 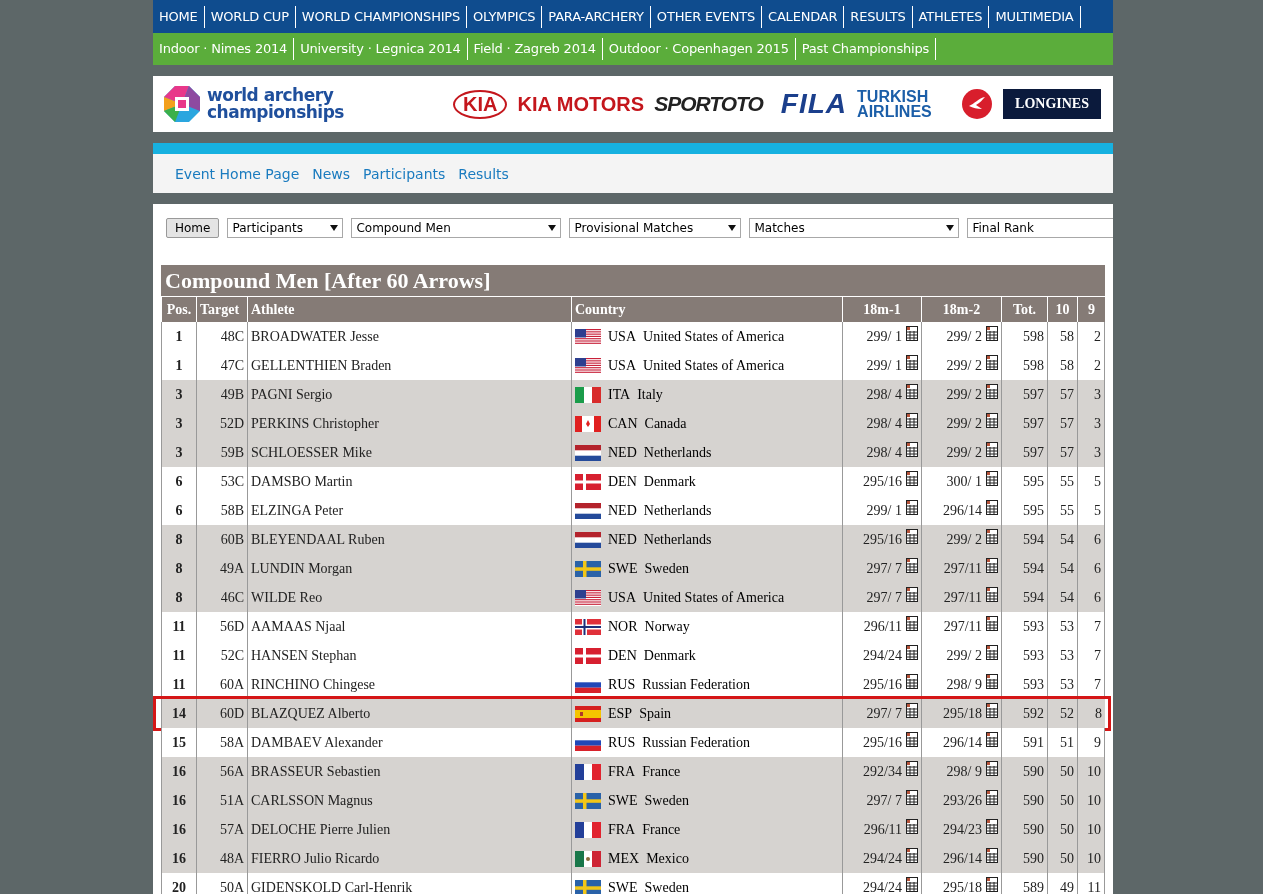 I want to click on country-code: DEN, so click(x=622, y=655).